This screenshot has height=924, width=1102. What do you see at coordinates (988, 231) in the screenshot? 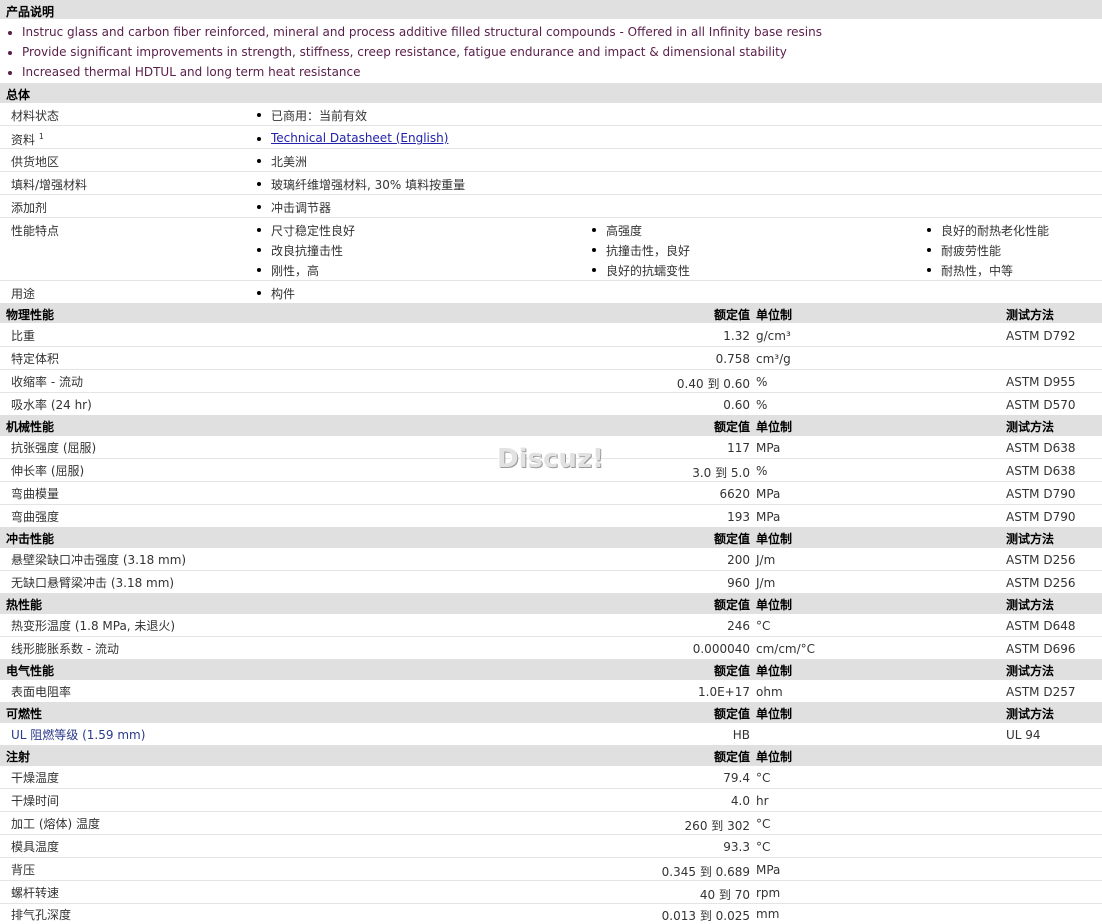
I see `feature-item: 良好的耐热老化性能` at bounding box center [988, 231].